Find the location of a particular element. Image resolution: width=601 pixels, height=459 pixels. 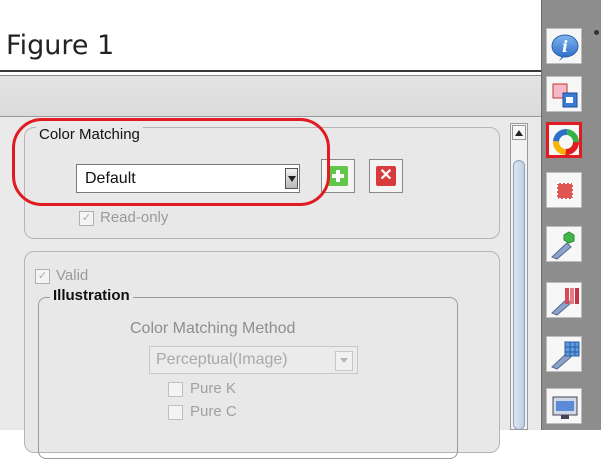

read-only-label: Read-only is located at coordinates (134, 217).